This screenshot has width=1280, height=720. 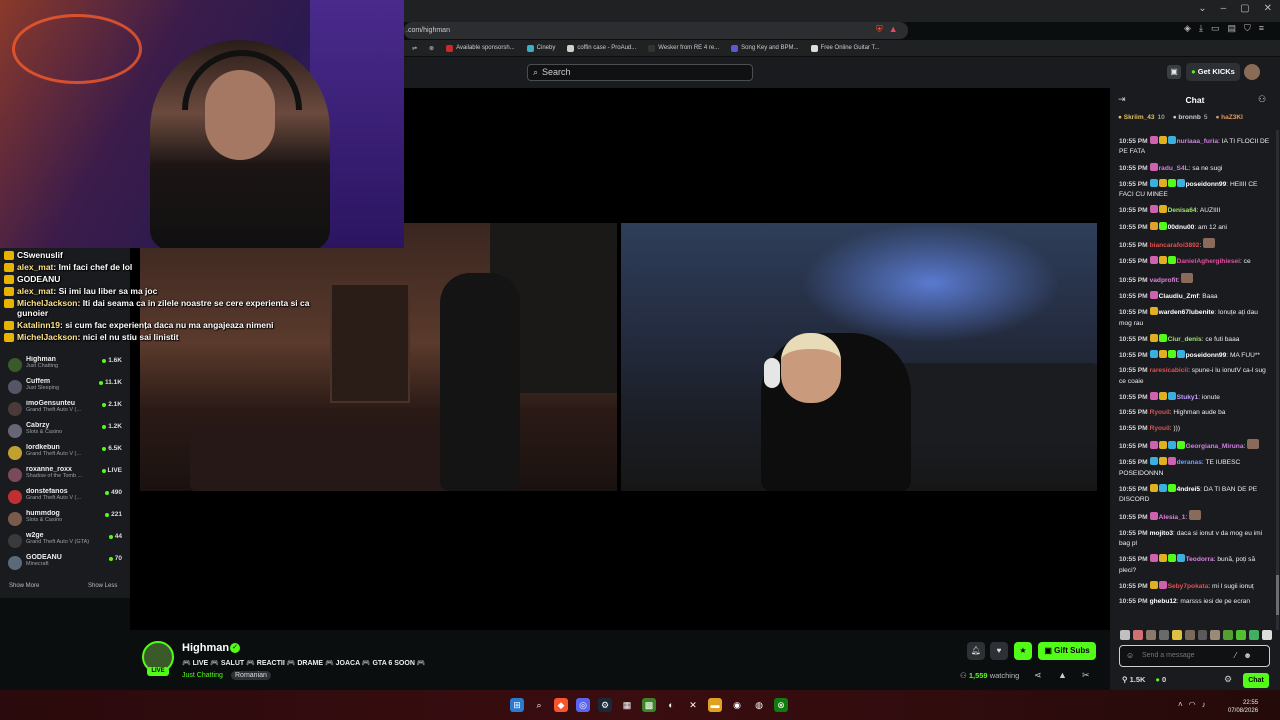 What do you see at coordinates (1201, 28) in the screenshot?
I see `download-icon: ⤓` at bounding box center [1201, 28].